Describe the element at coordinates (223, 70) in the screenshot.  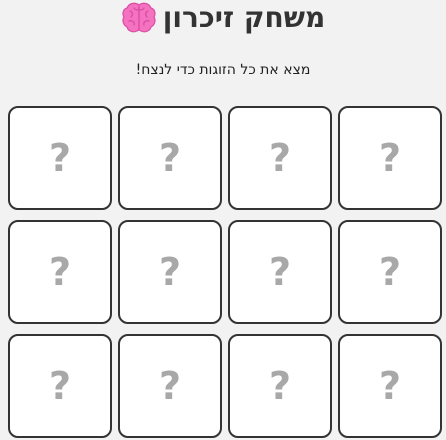
I see `instruction-text: מצא את כל הזוגות כדי לנצח!` at that location.